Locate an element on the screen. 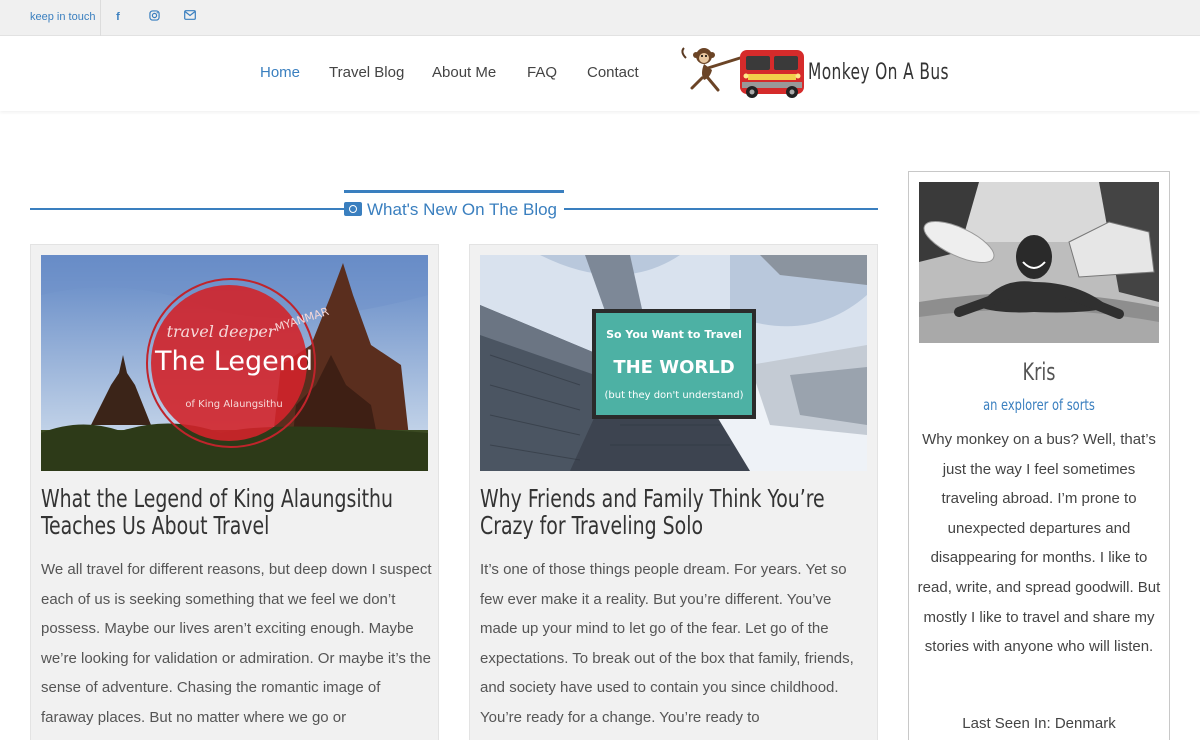 The width and height of the screenshot is (1200, 740). nav-faq: FAQ is located at coordinates (542, 72).